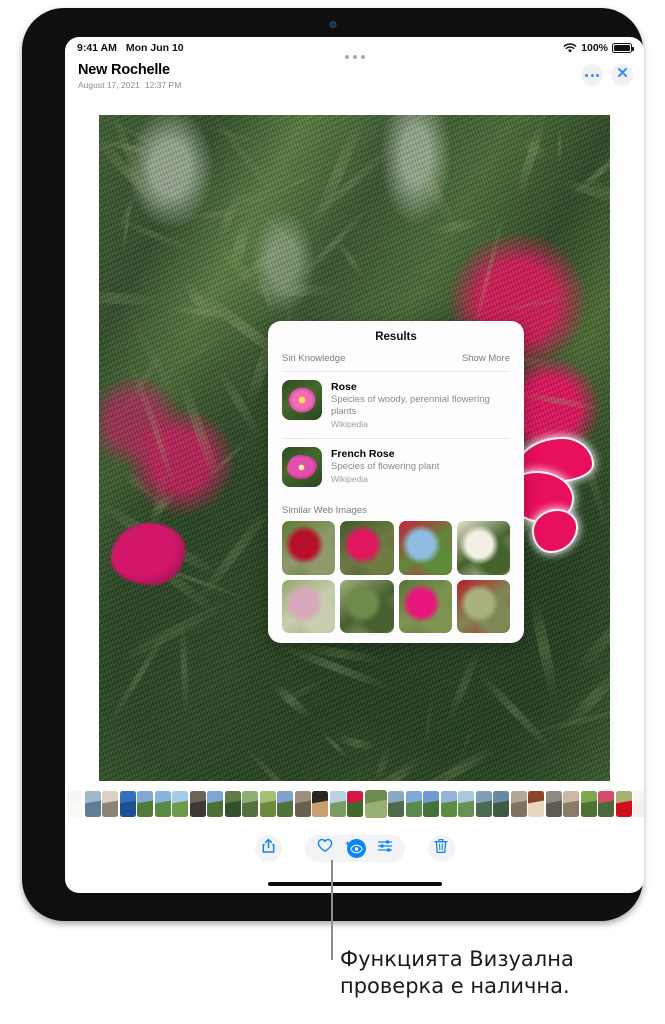 This screenshot has height=1024, width=665. I want to click on result-name: Rose, so click(344, 387).